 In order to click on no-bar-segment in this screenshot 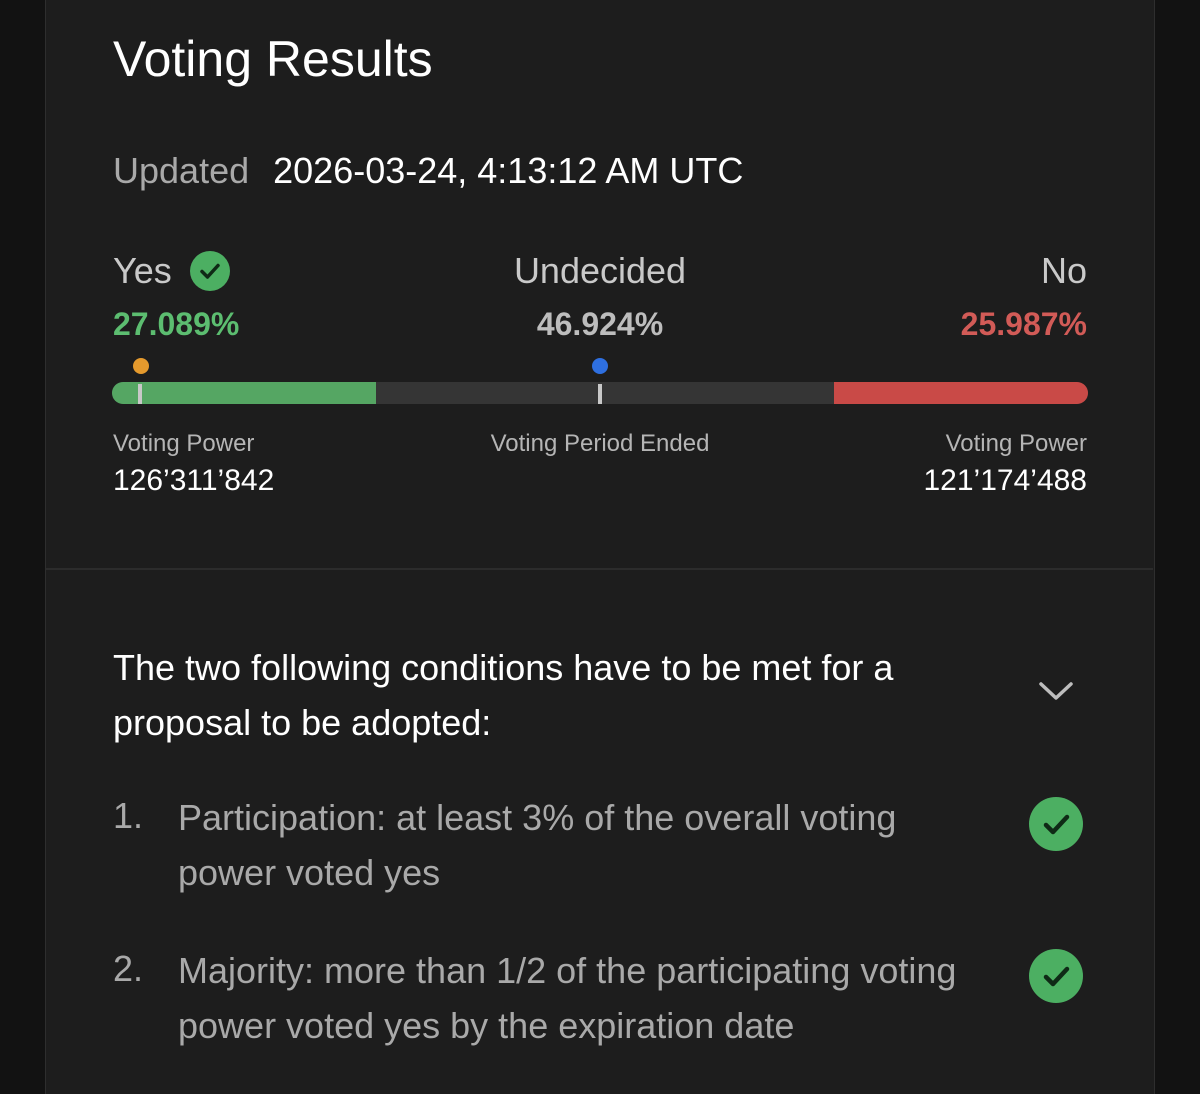, I will do `click(961, 393)`.